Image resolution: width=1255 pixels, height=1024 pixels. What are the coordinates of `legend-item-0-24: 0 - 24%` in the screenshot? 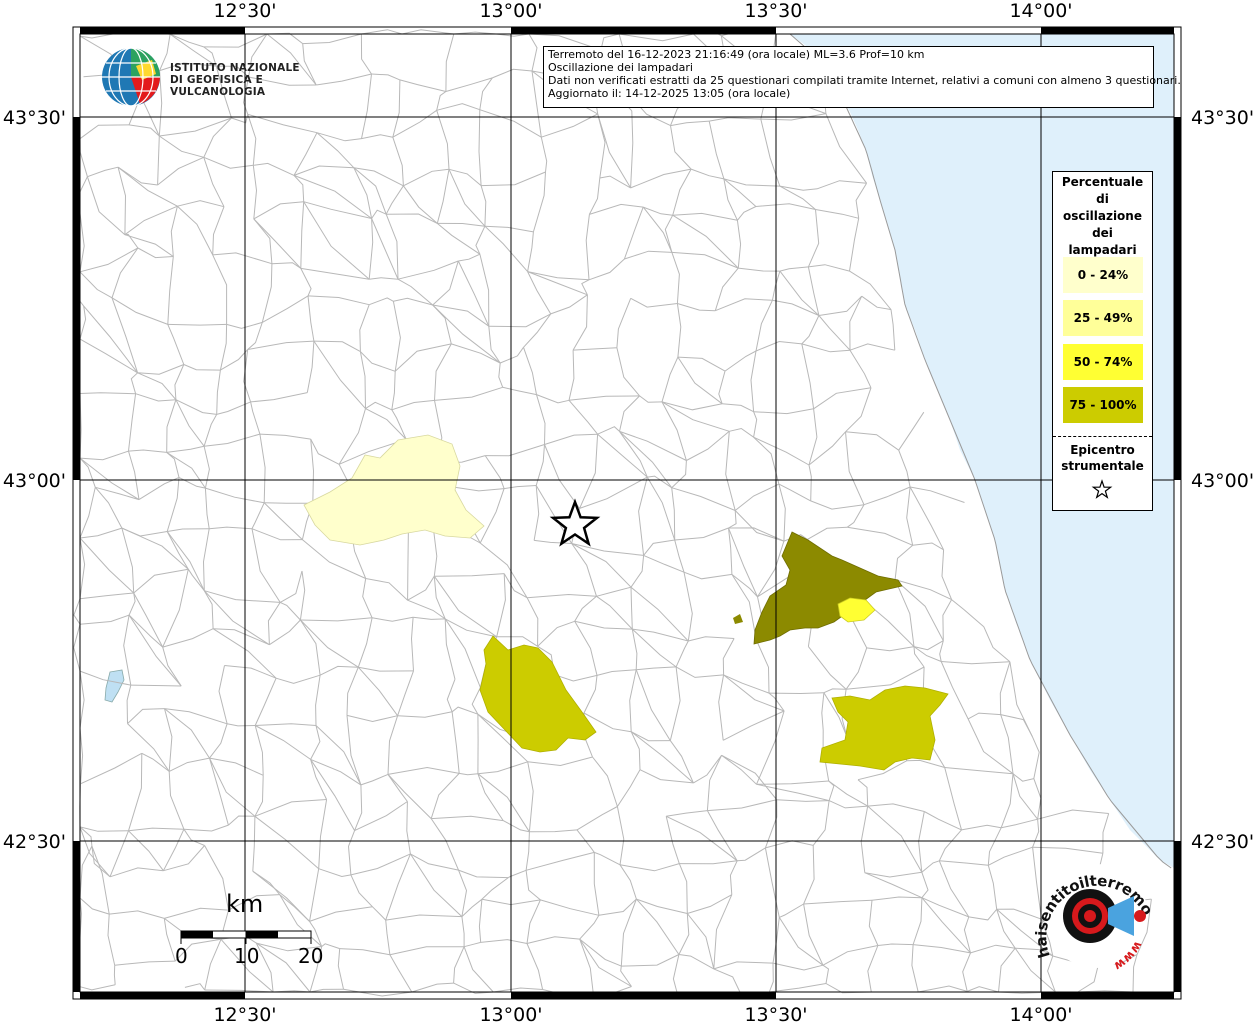 It's located at (1103, 275).